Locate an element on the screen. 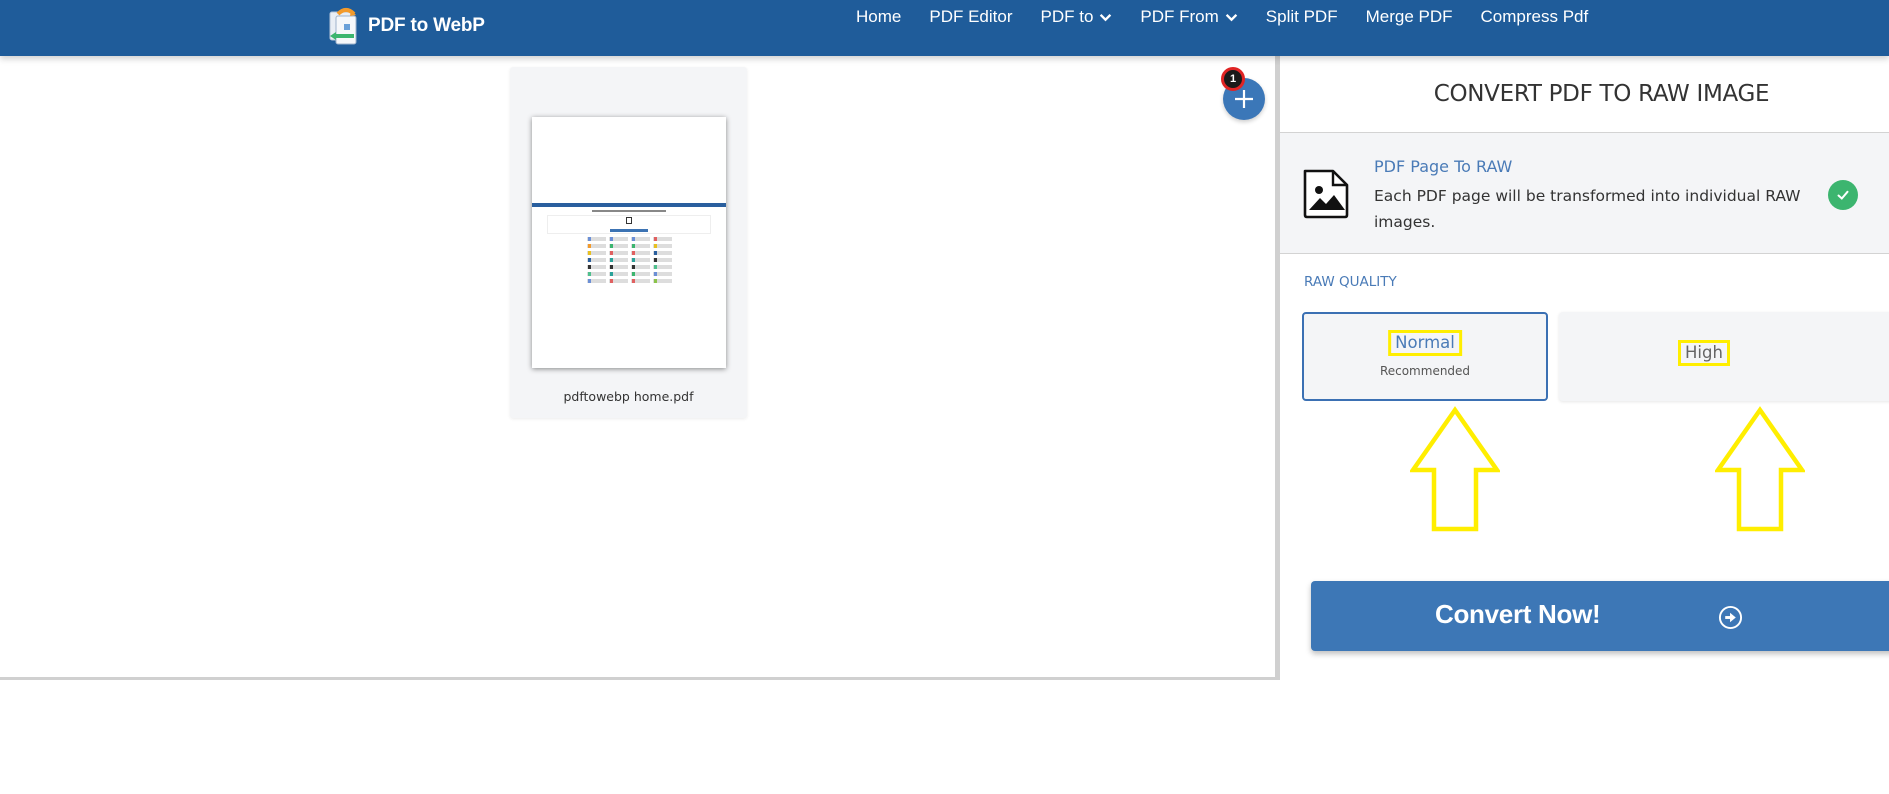 This screenshot has height=794, width=1889. nav-pdf-editor: PDF Editor is located at coordinates (970, 17).